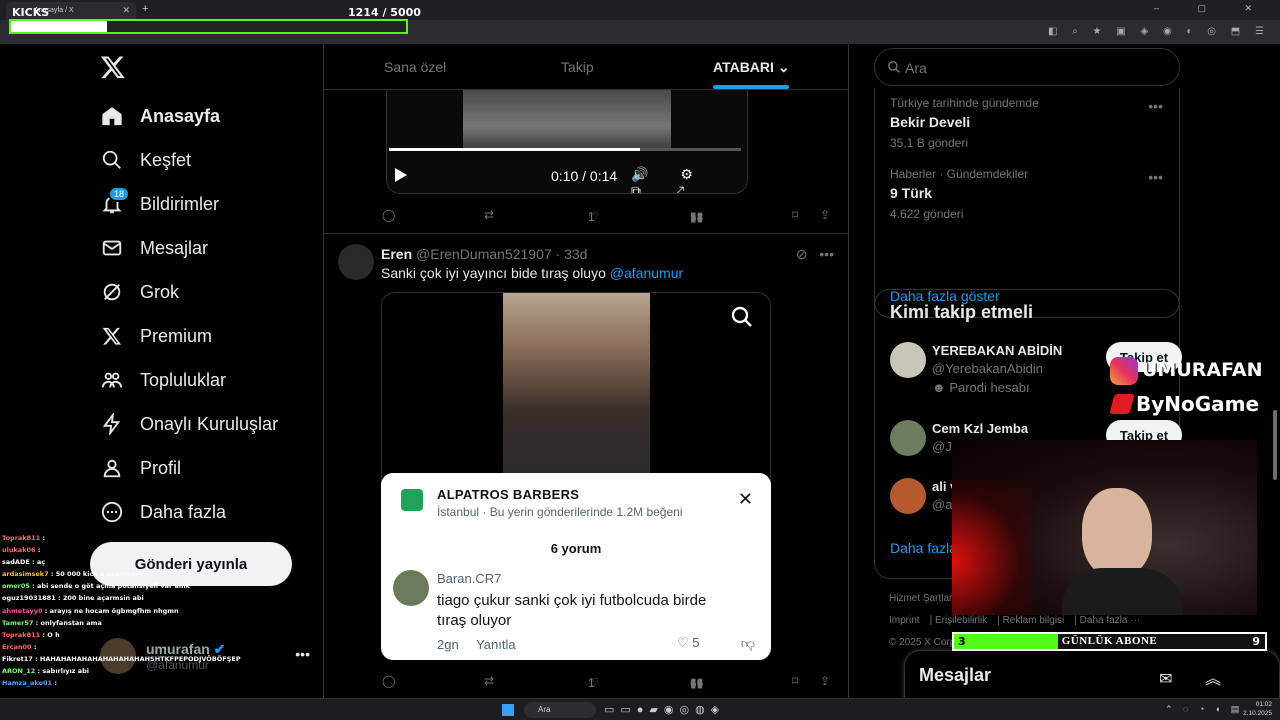 This screenshot has height=720, width=1280. Describe the element at coordinates (496, 644) in the screenshot. I see `reply-link: Yanıtla` at that location.